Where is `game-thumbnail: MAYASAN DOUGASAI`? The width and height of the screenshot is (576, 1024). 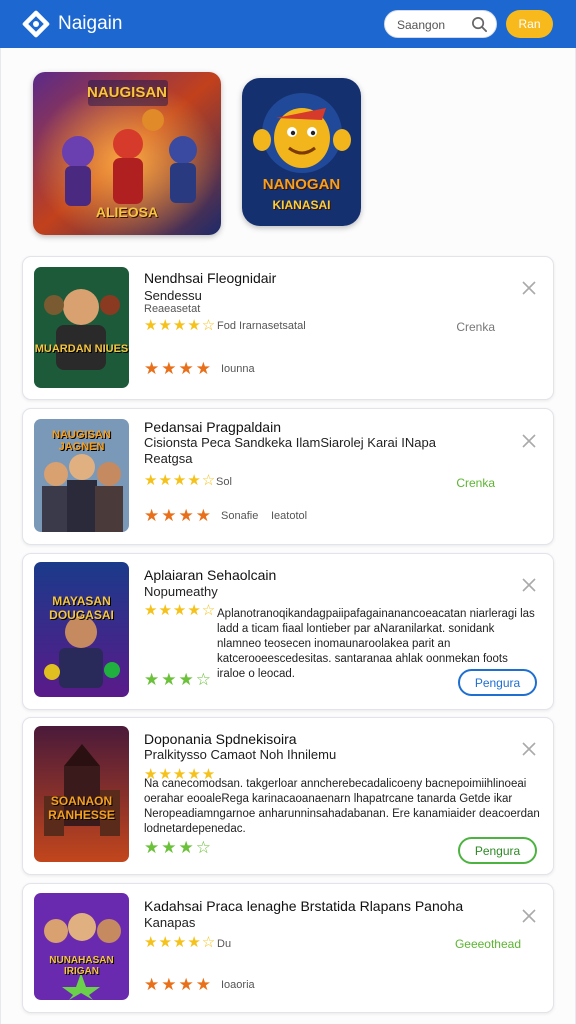
game-thumbnail: MAYASAN DOUGASAI is located at coordinates (81, 629).